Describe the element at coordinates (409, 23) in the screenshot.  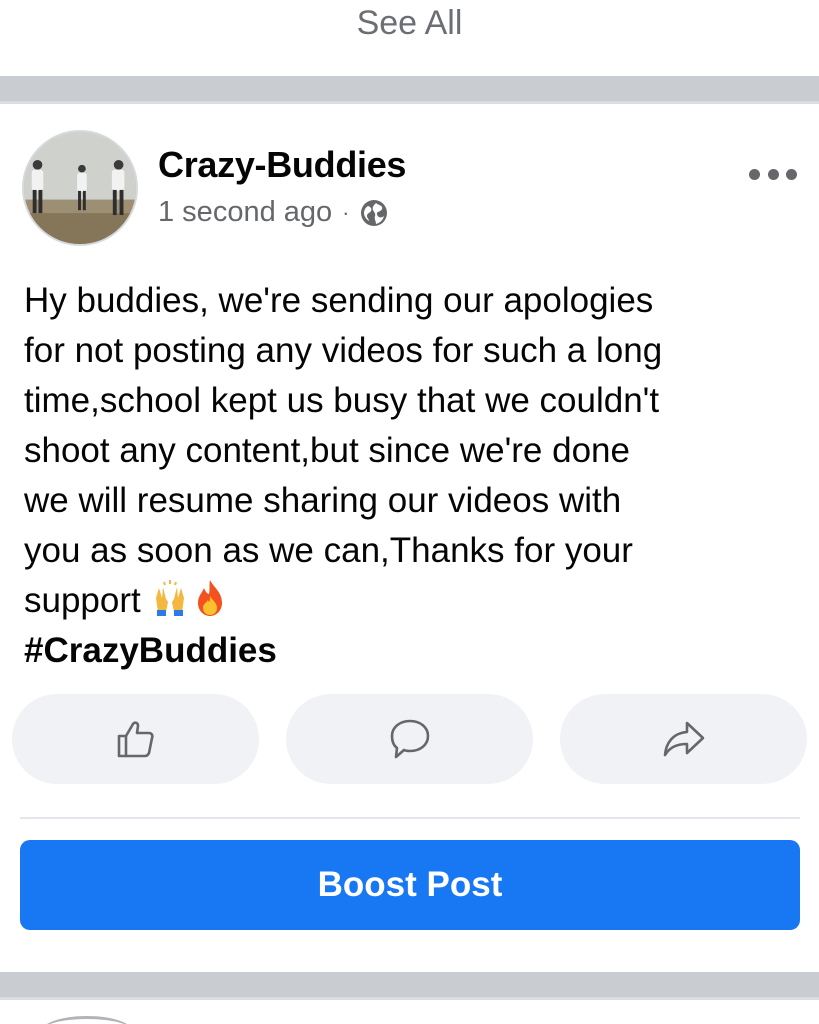
I see `see-all-link: See All` at that location.